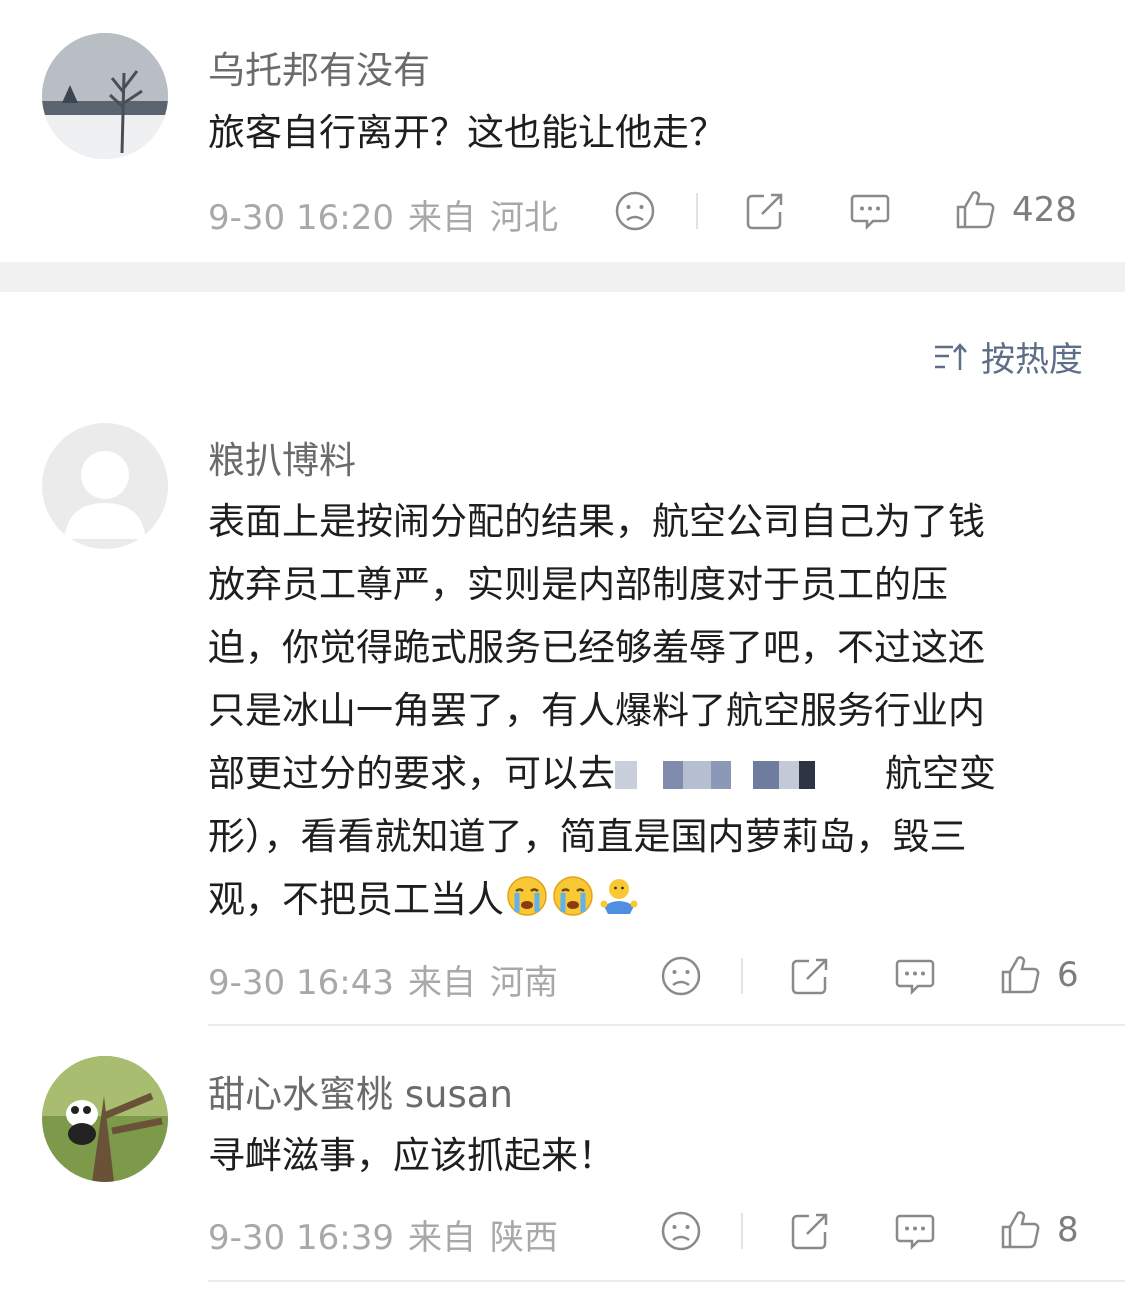 Image resolution: width=1125 pixels, height=1299 pixels. Describe the element at coordinates (1068, 1230) in the screenshot. I see `like-count: 8` at that location.